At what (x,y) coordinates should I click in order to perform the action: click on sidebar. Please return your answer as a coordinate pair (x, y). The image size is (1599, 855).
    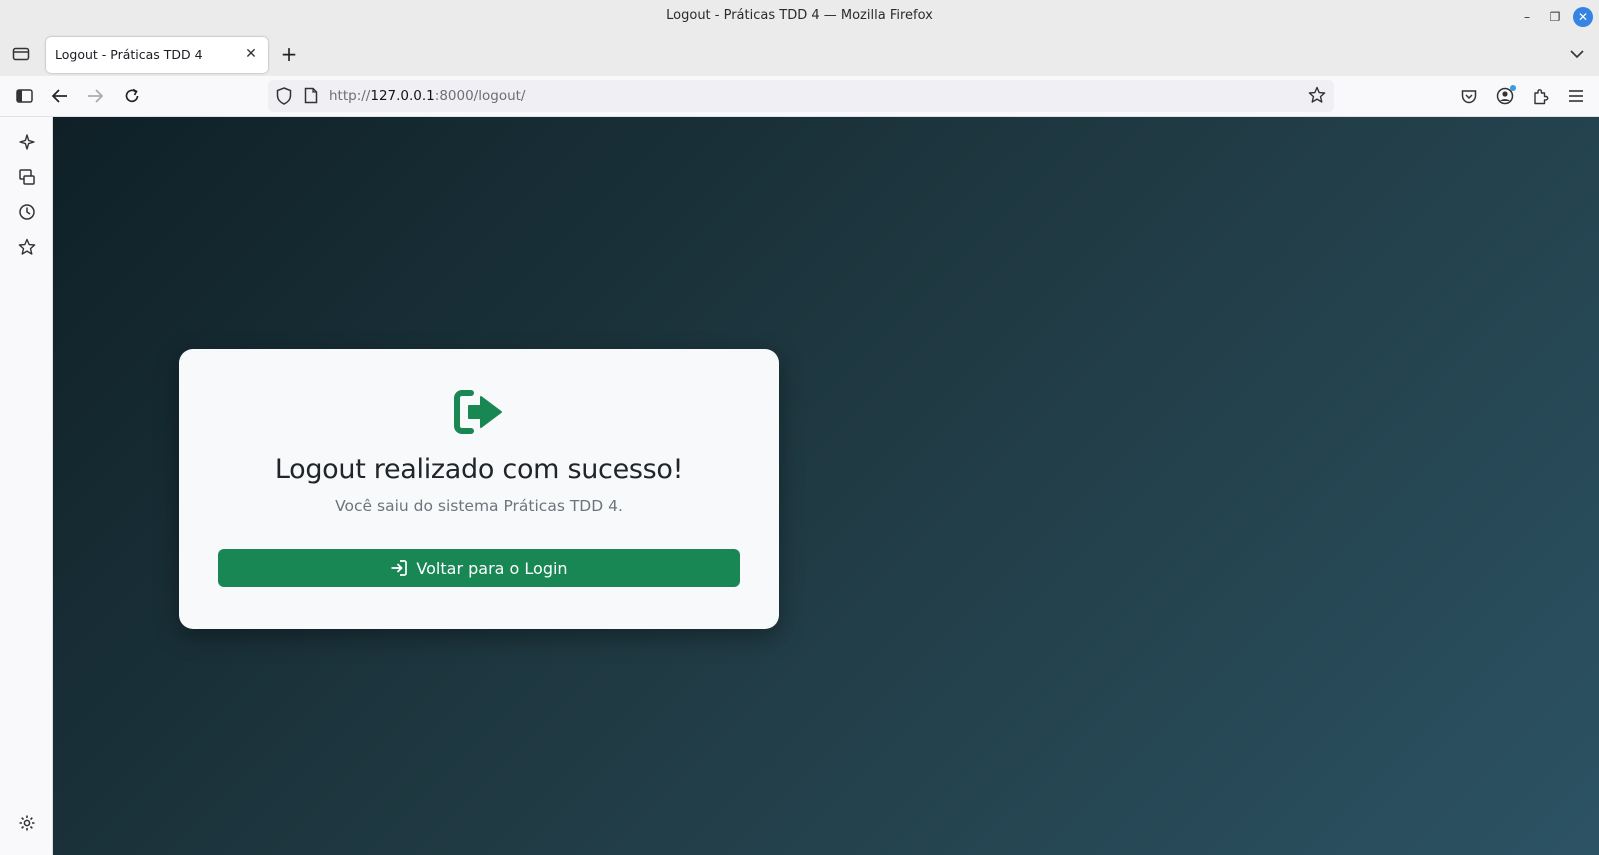
    Looking at the image, I should click on (26, 486).